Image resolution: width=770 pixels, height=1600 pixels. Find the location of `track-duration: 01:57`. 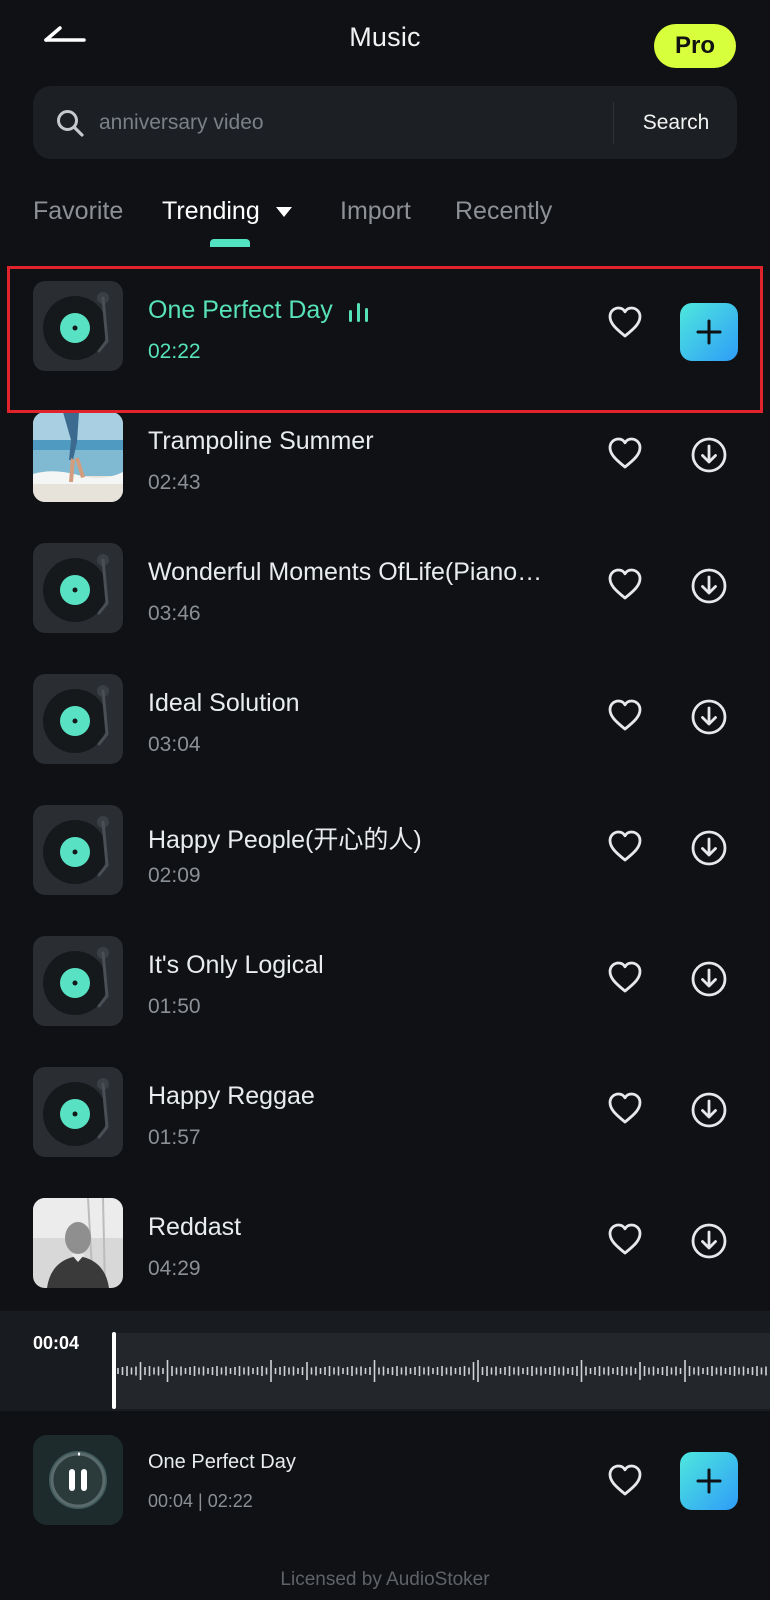

track-duration: 01:57 is located at coordinates (174, 1137).